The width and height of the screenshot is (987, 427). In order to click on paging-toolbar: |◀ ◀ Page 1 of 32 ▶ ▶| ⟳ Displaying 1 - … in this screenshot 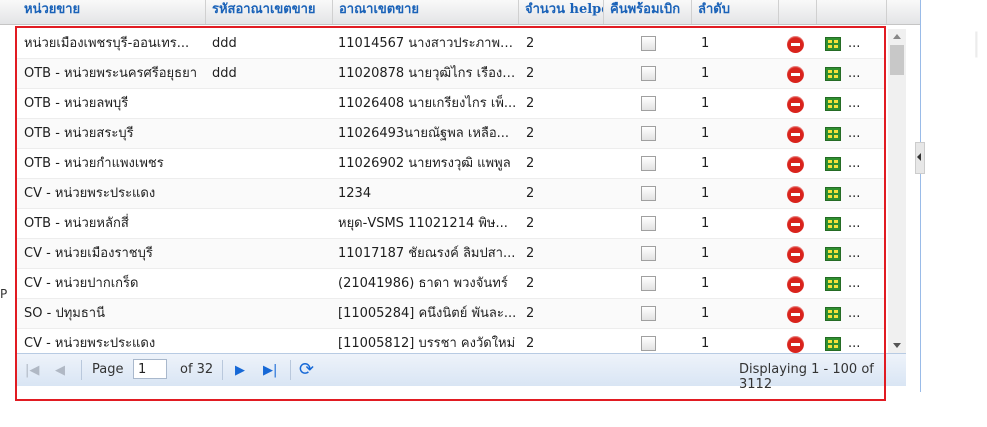, I will do `click(460, 372)`.